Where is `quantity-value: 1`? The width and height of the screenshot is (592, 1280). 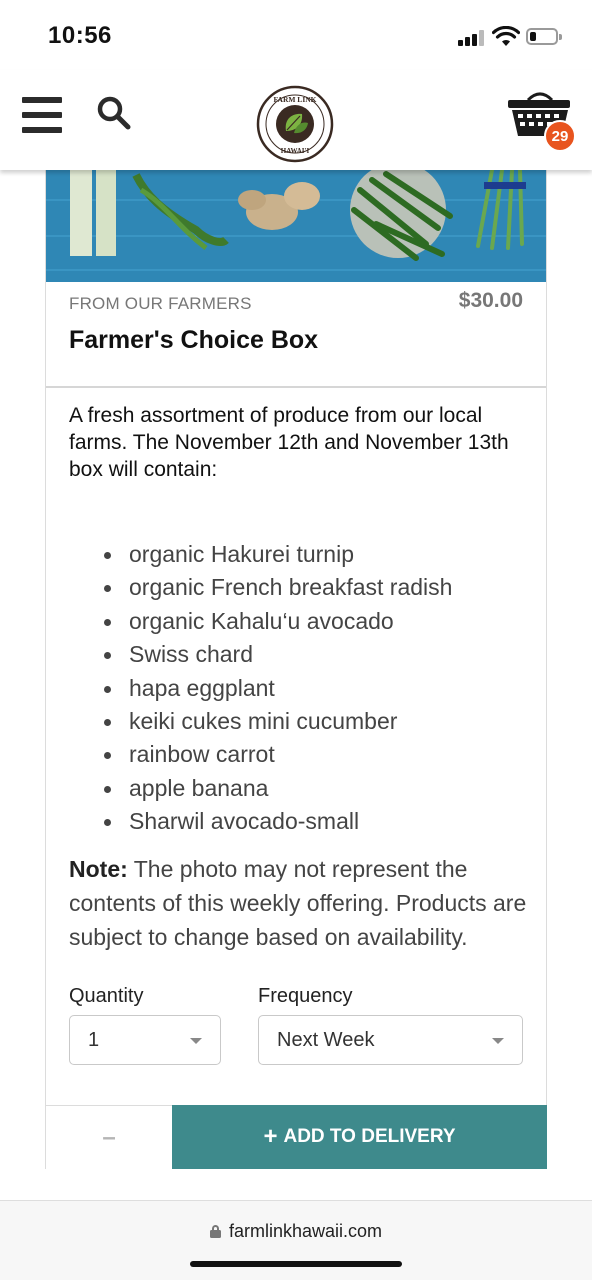 quantity-value: 1 is located at coordinates (94, 1039).